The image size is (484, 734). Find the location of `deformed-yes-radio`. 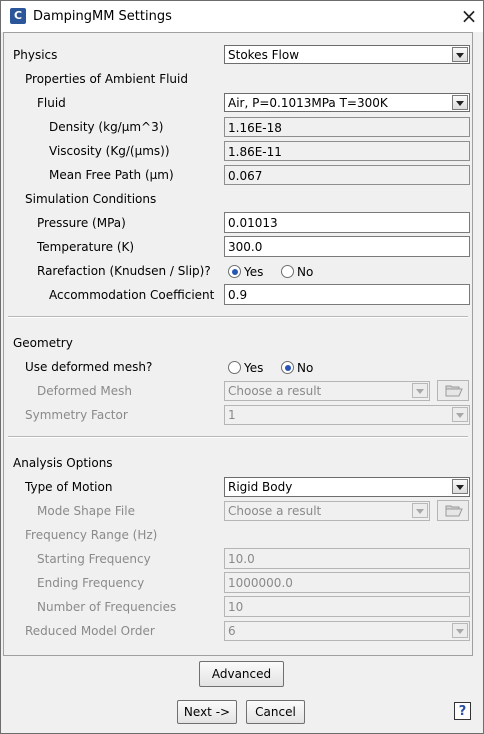

deformed-yes-radio is located at coordinates (234, 367).